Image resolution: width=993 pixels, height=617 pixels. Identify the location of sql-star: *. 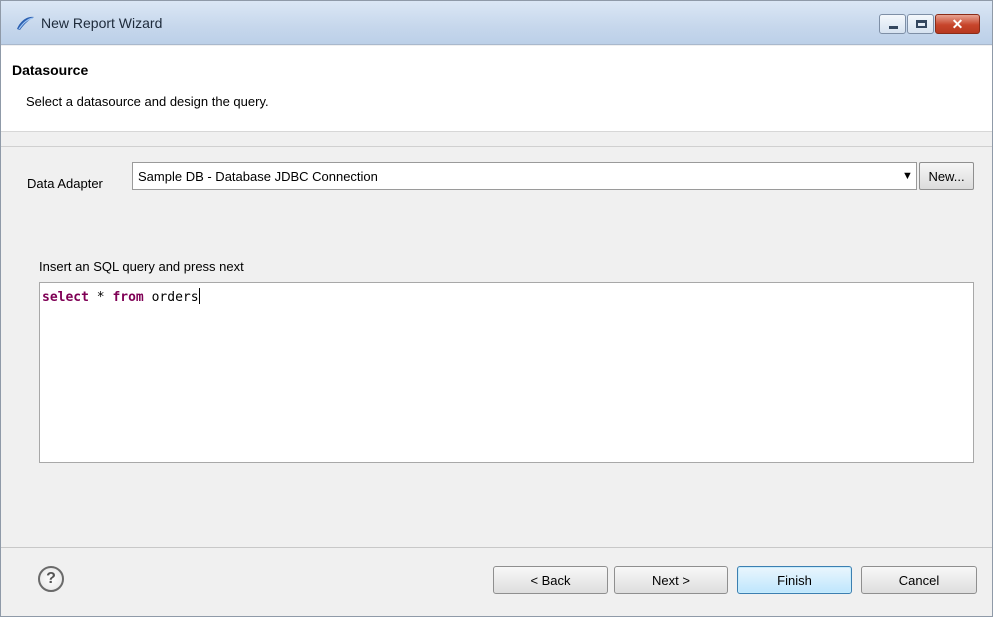
(100, 297).